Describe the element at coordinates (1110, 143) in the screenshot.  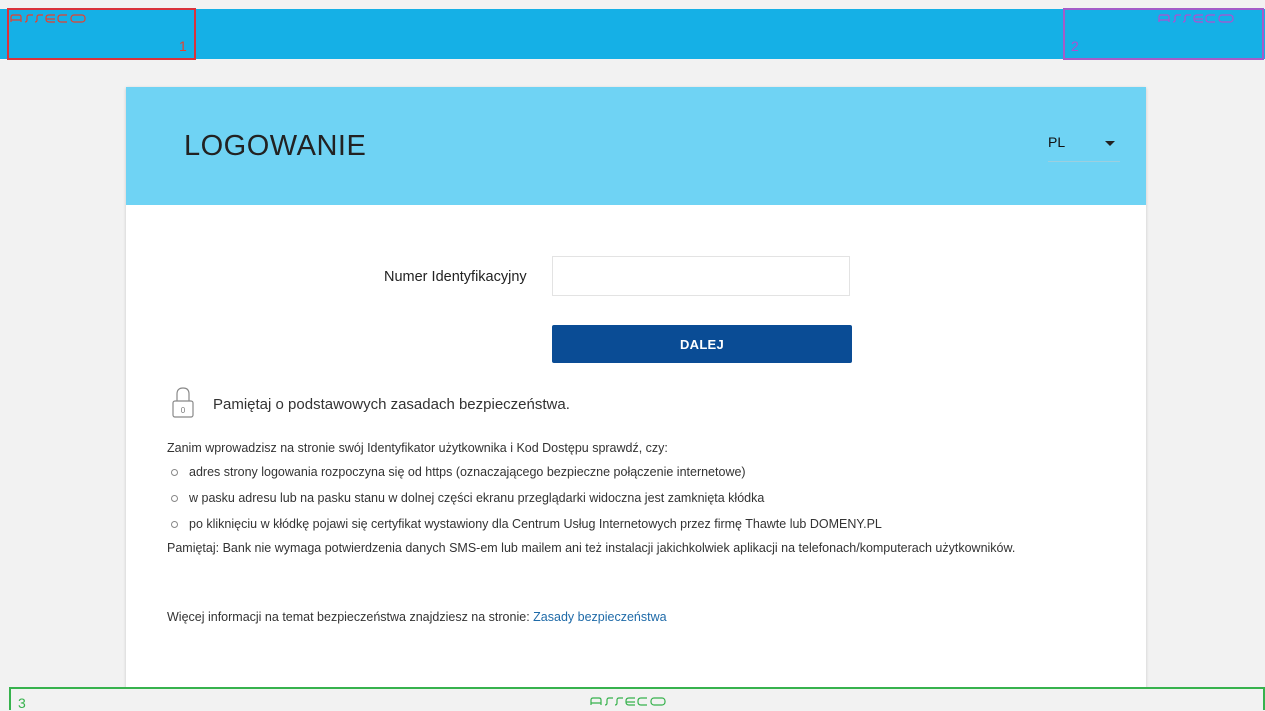
I see `chevron-down-icon` at that location.